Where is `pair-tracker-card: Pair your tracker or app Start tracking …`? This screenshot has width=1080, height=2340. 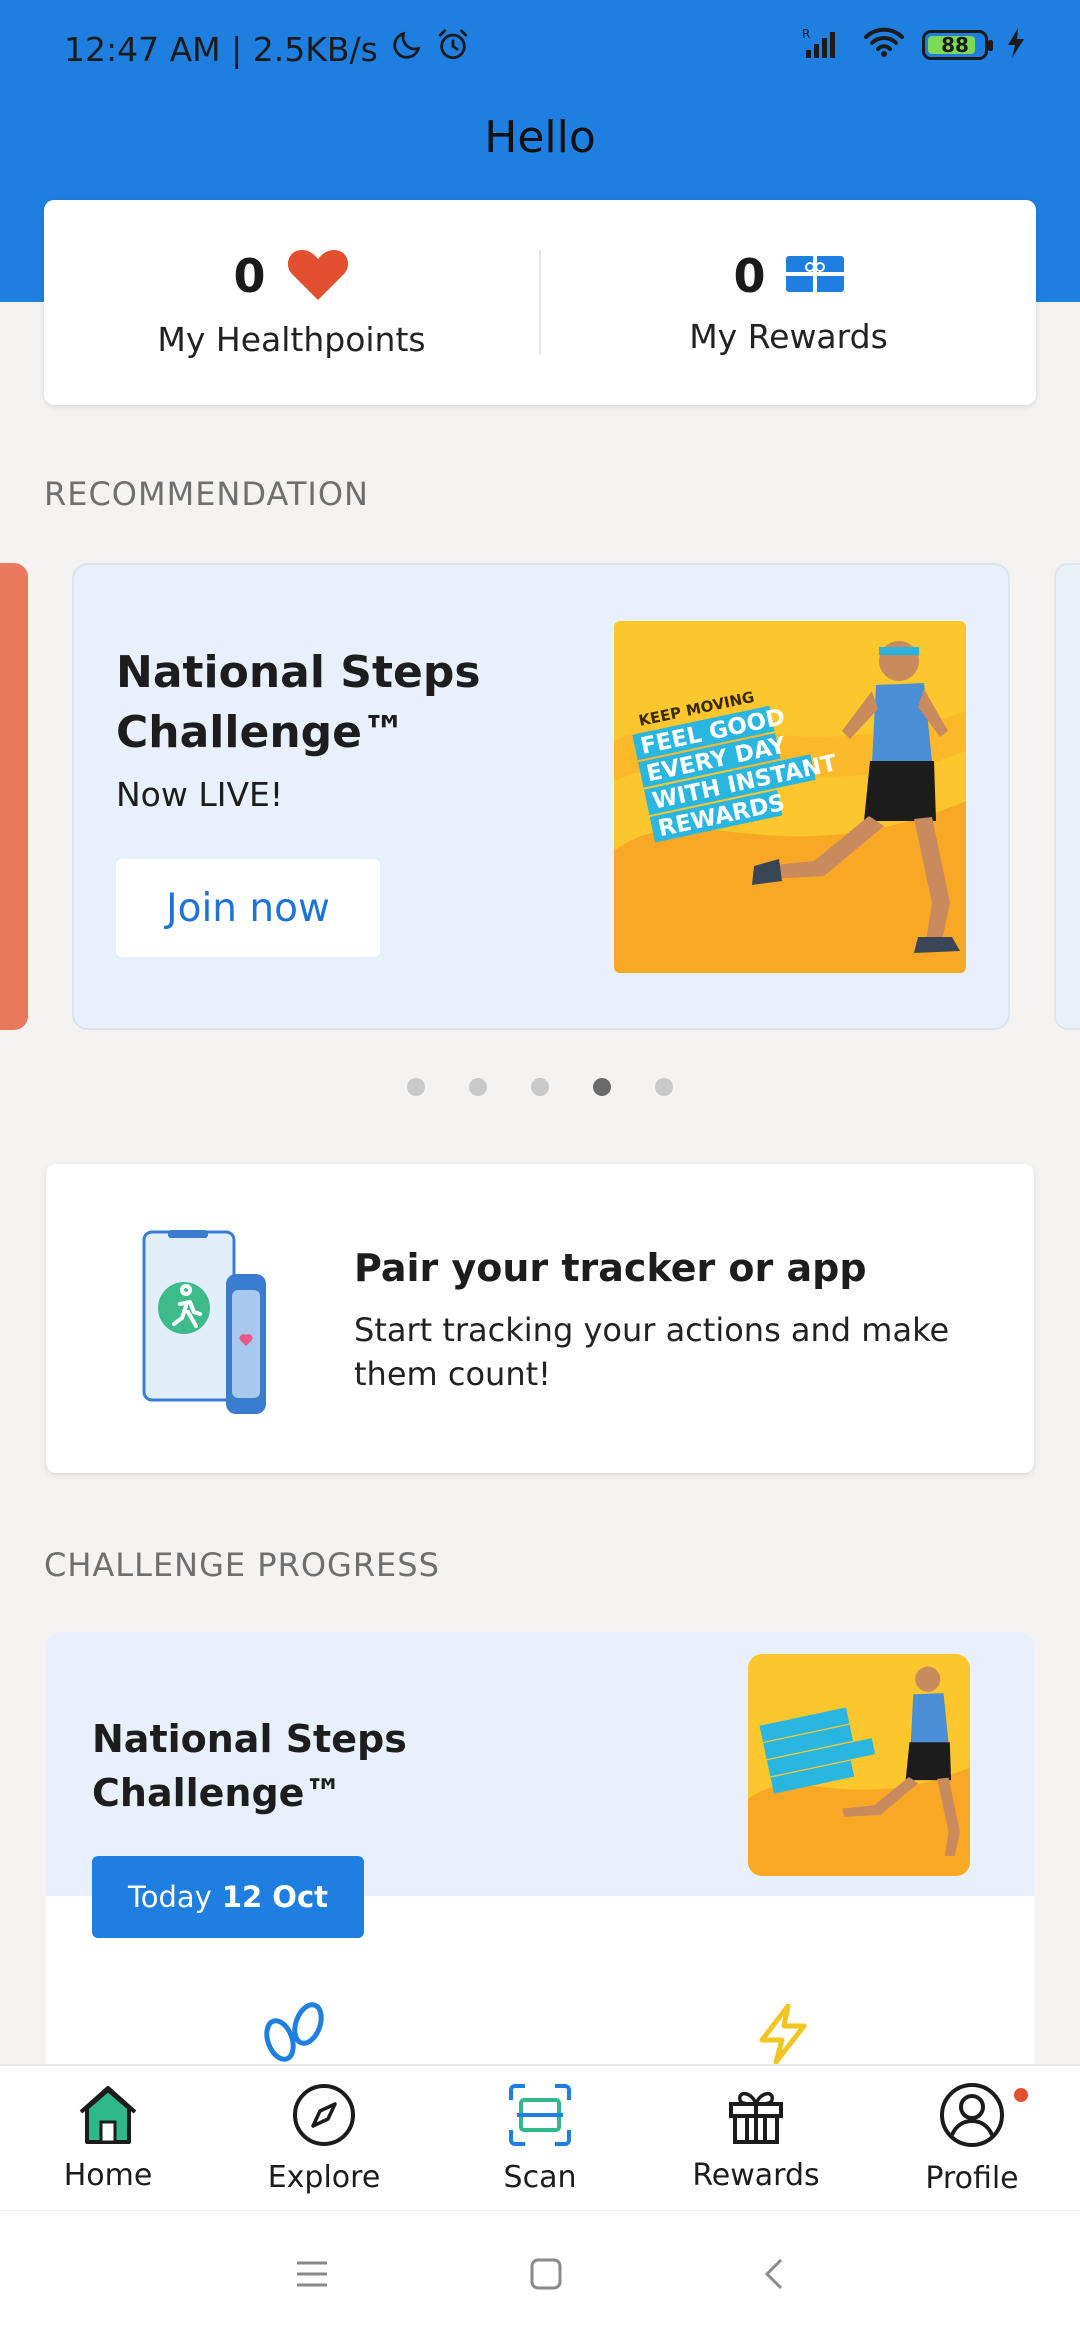
pair-tracker-card: Pair your tracker or app Start tracking … is located at coordinates (540, 1318).